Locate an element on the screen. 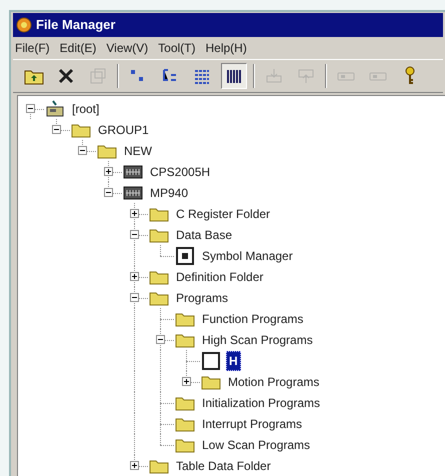  tree-item: Low Scan Programs is located at coordinates (256, 445).